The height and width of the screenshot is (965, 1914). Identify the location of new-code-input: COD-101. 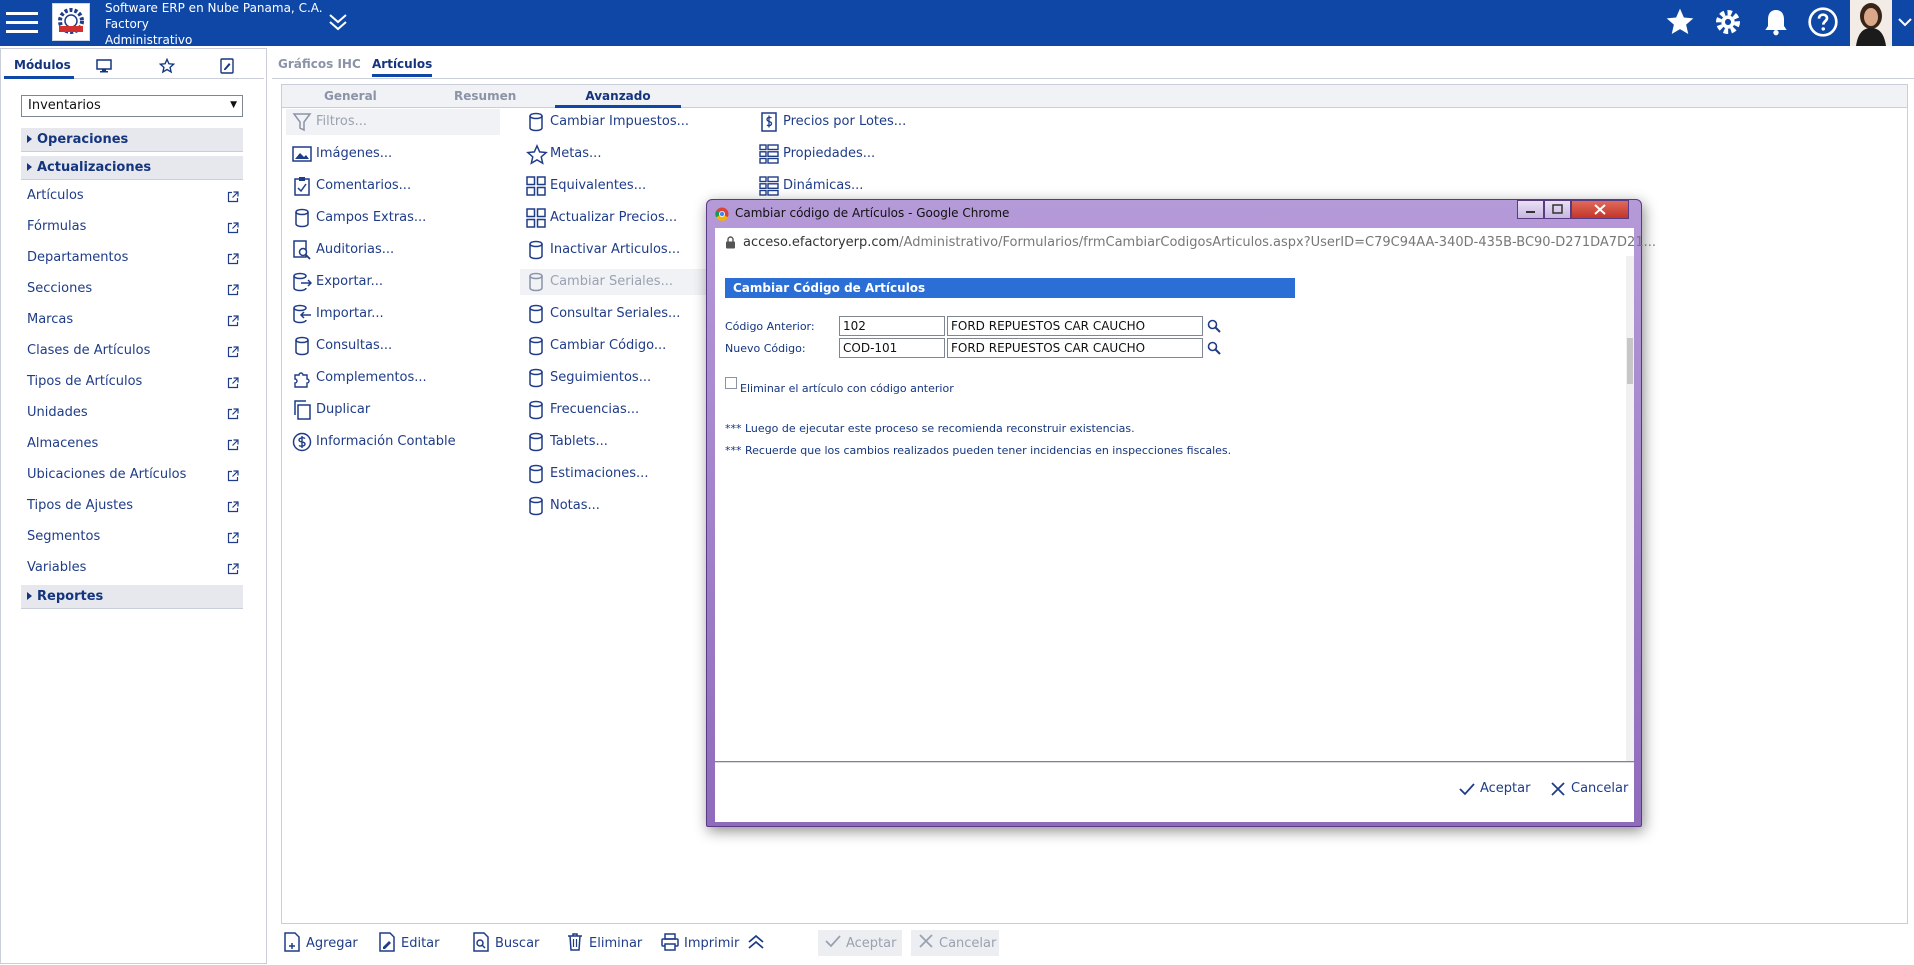
(892, 348).